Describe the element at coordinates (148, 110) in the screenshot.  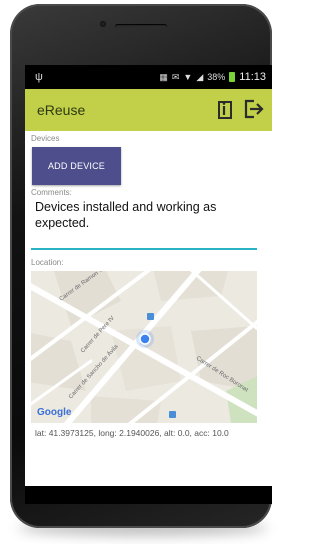
I see `app-toolbar: eReuse` at that location.